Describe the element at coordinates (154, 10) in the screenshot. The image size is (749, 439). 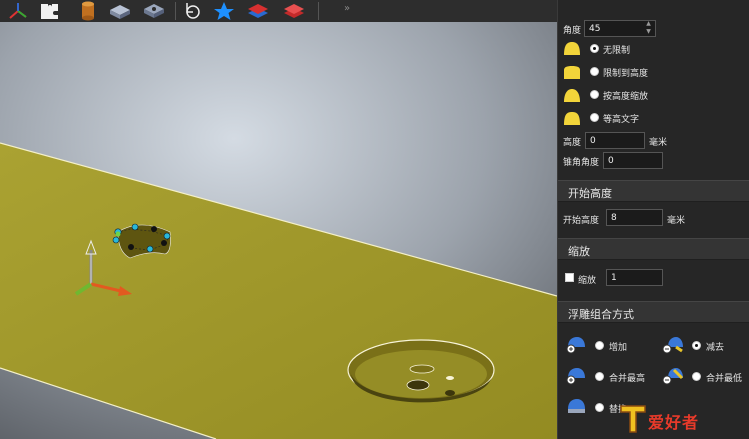
I see `box-outline-icon` at that location.